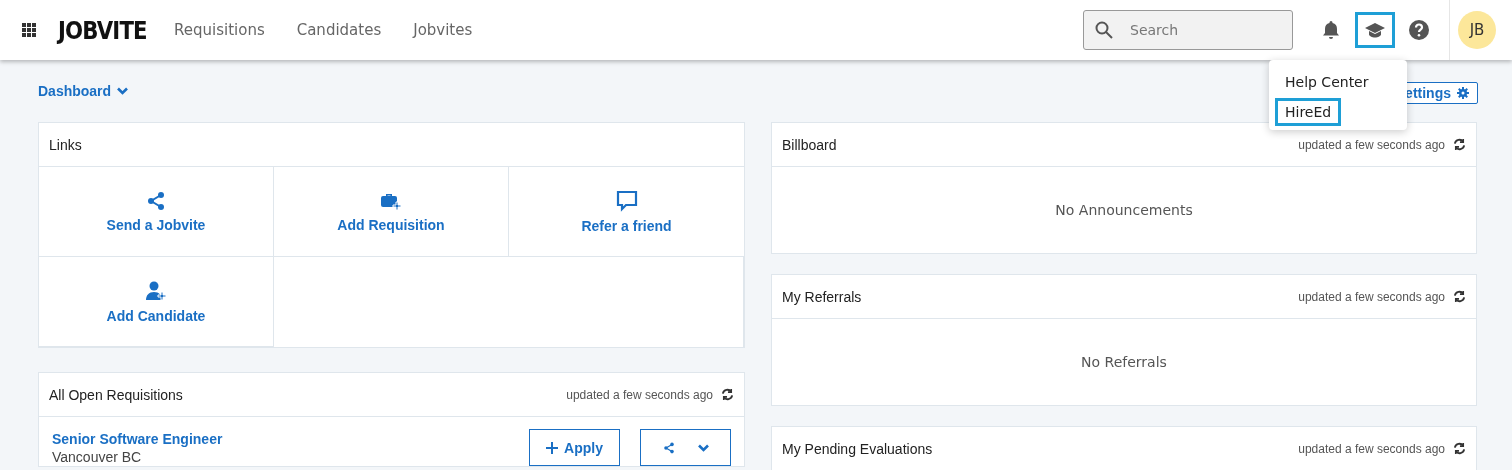 The height and width of the screenshot is (470, 1512). I want to click on card-title: My Referrals, so click(822, 296).